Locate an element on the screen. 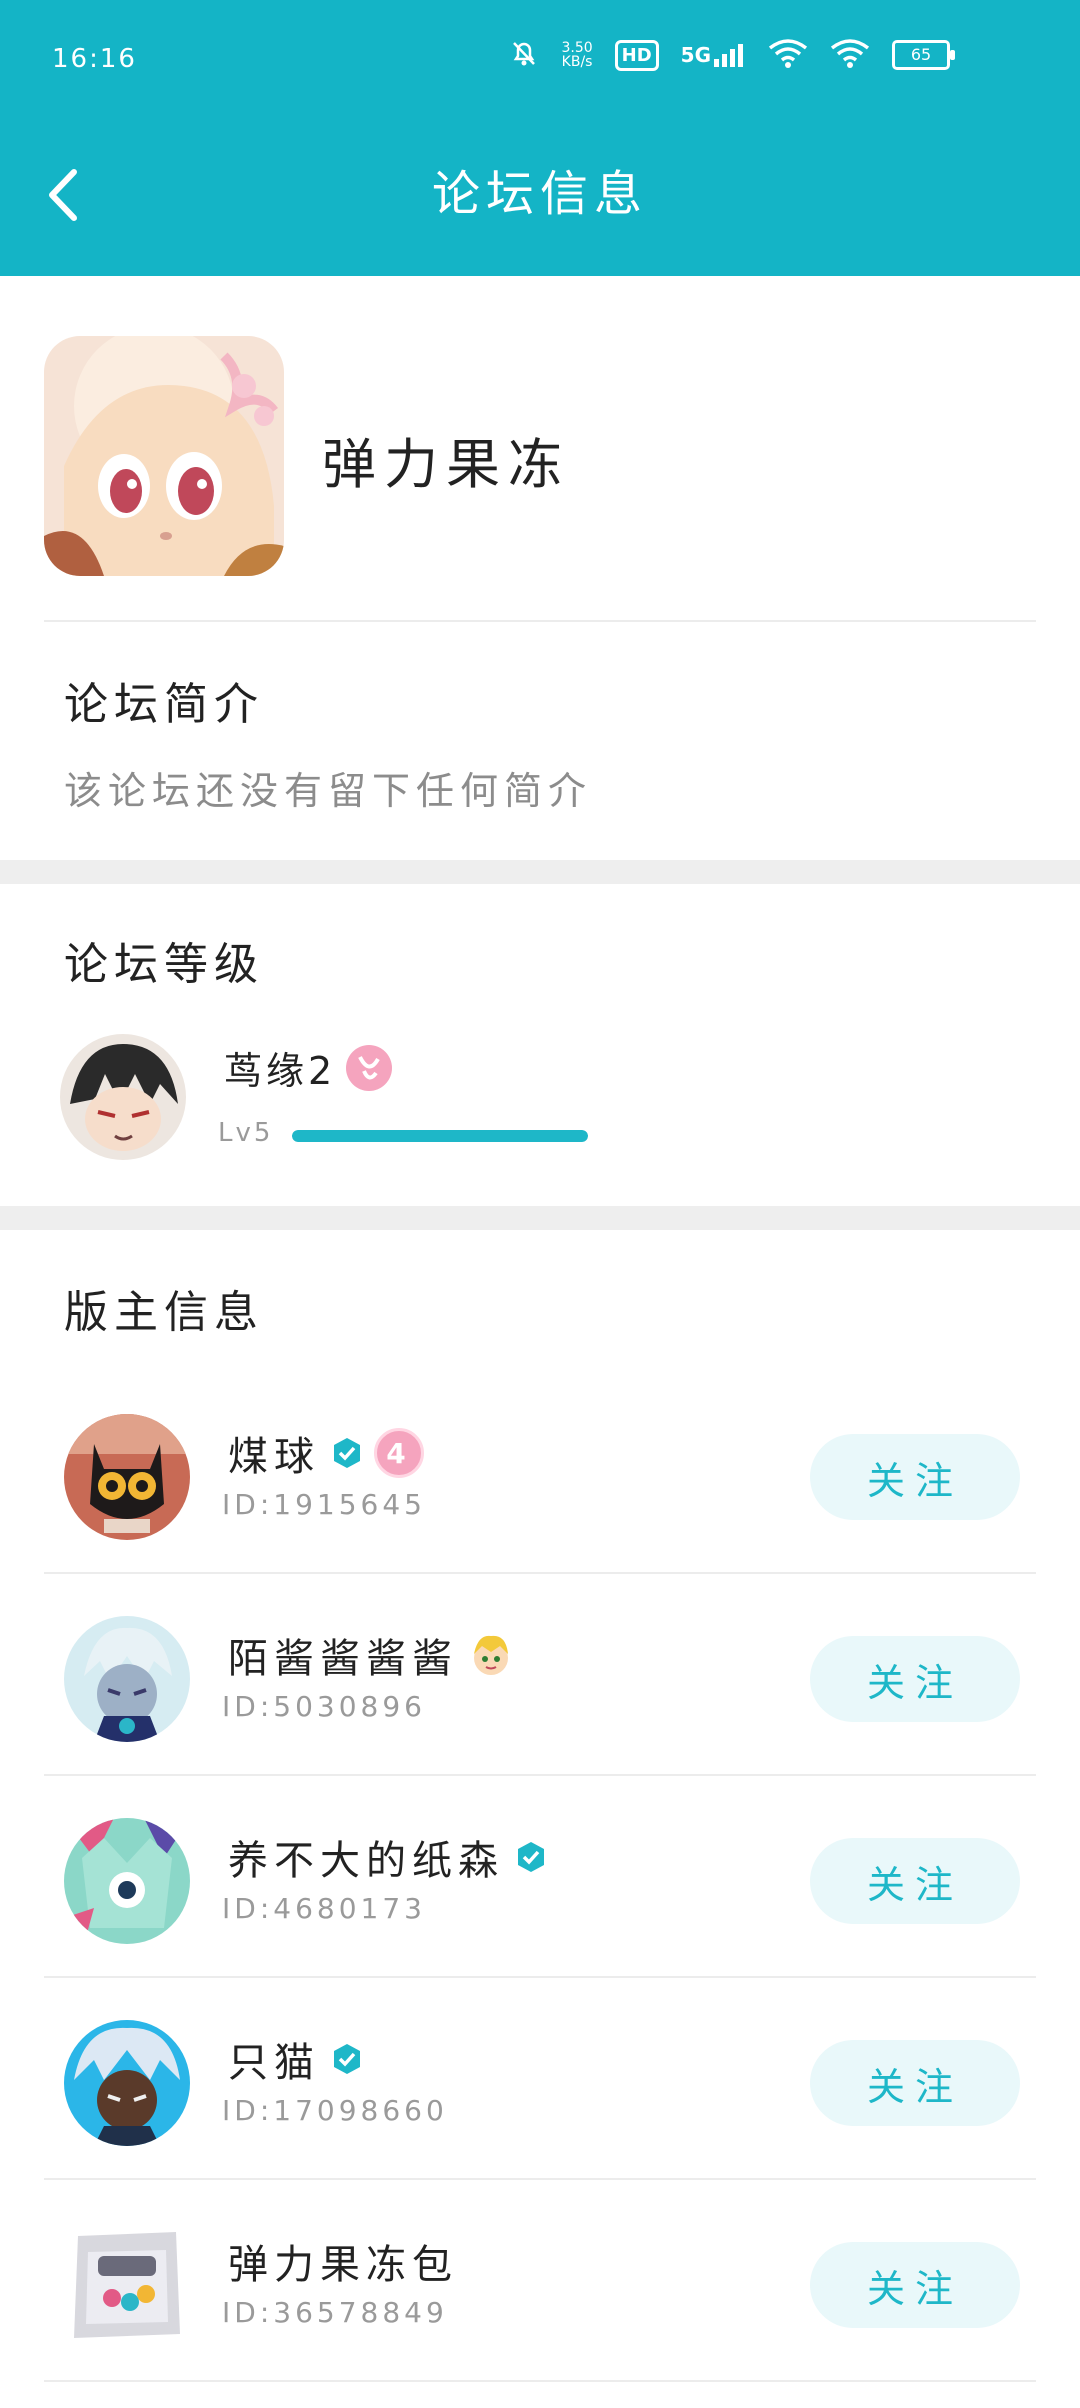 The height and width of the screenshot is (2408, 1080). moderator-name: 陌酱酱酱酱 is located at coordinates (371, 1655).